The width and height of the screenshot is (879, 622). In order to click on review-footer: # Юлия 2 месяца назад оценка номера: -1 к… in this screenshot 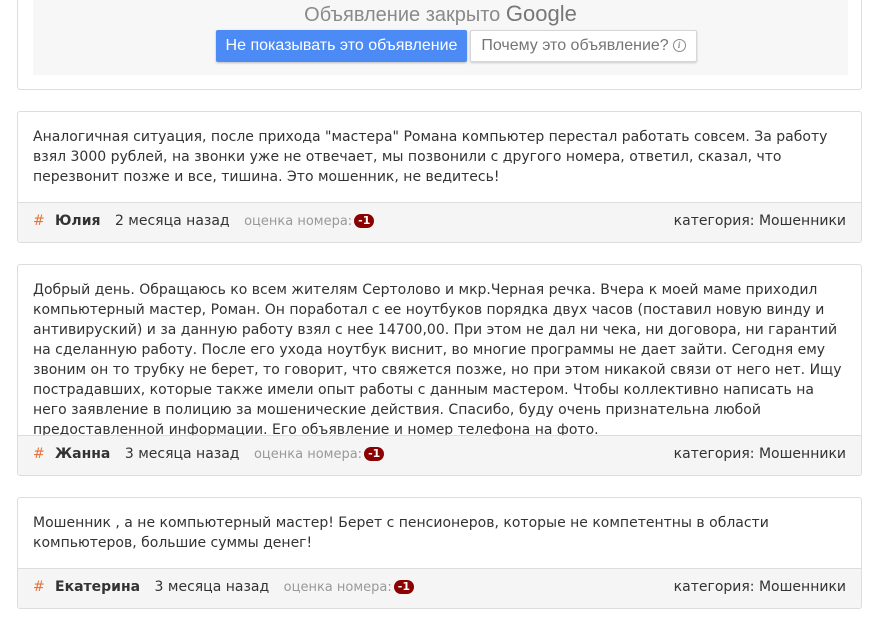, I will do `click(439, 222)`.